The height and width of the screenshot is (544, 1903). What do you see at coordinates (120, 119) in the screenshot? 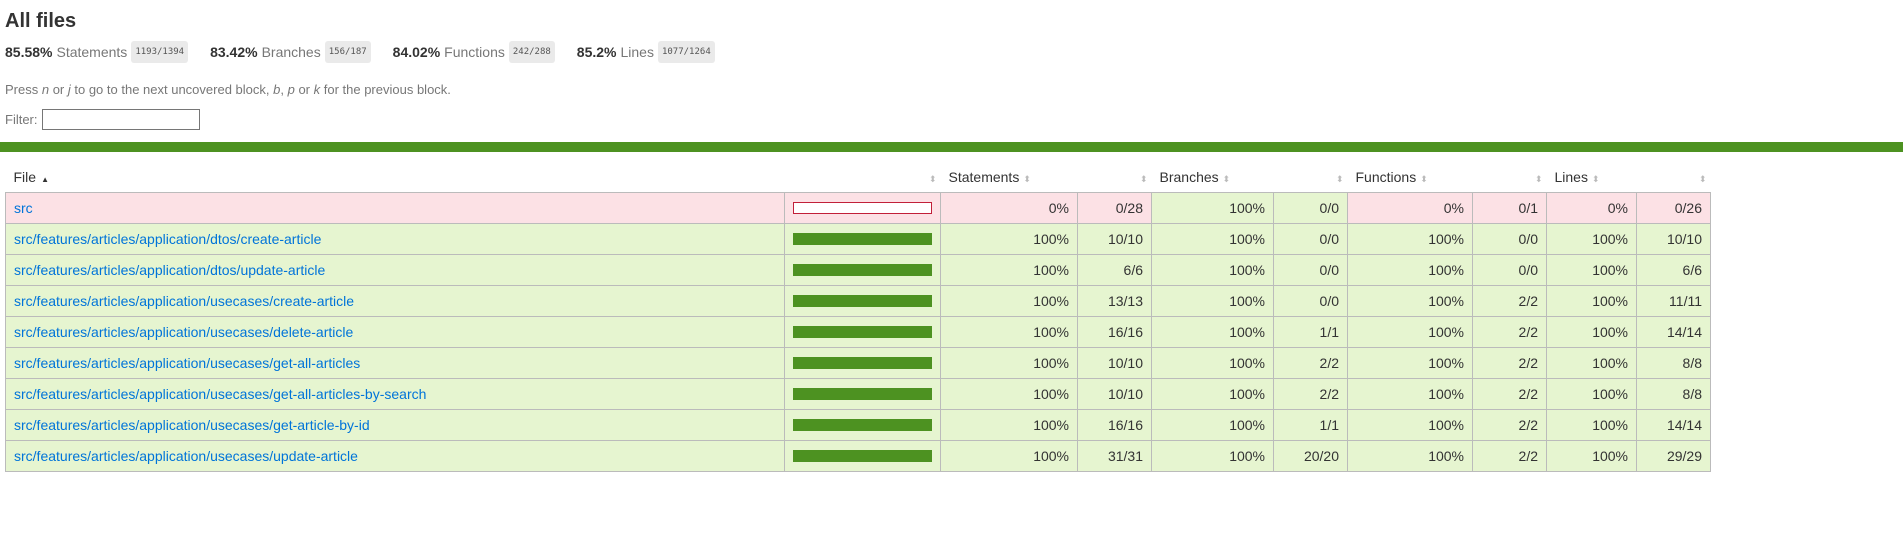
I see `filter-input` at bounding box center [120, 119].